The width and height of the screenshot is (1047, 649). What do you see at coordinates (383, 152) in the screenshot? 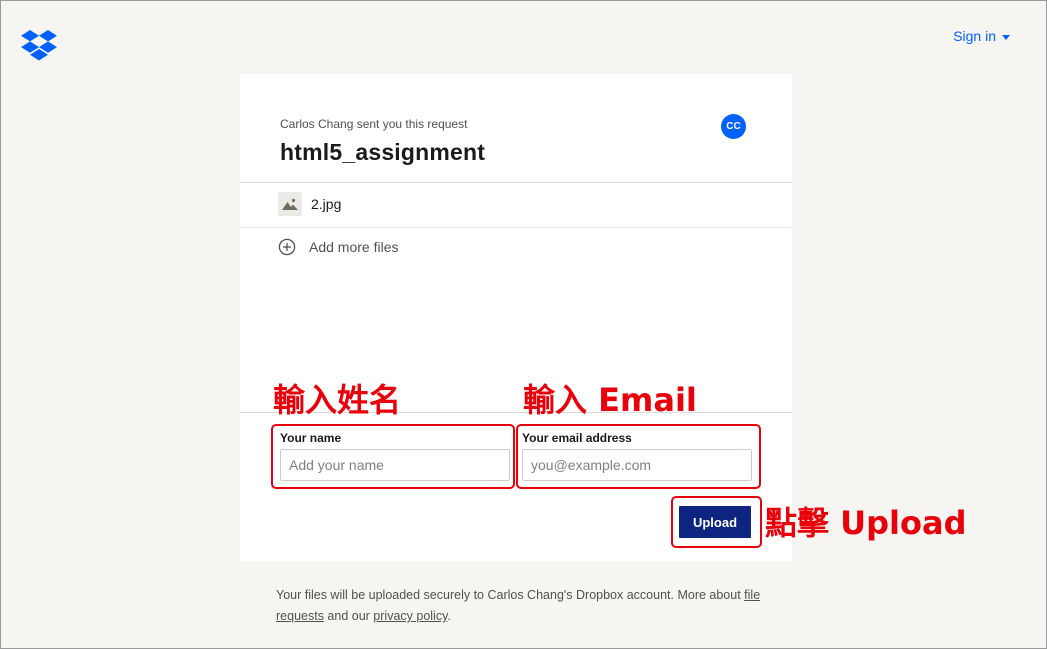
I see `request-title: html5_assignment` at bounding box center [383, 152].